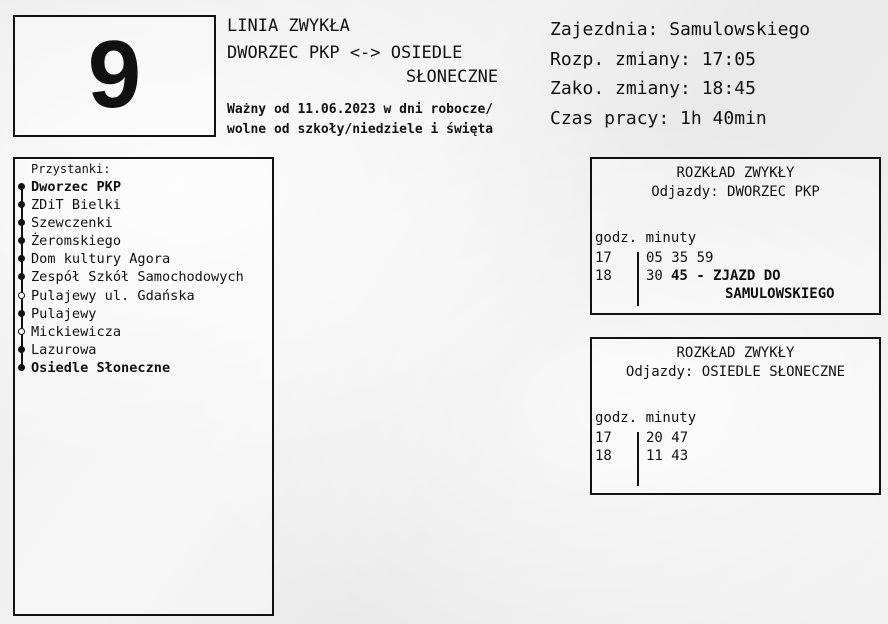 This screenshot has width=888, height=624. I want to click on stop-item: Pulajewy, so click(129, 314).